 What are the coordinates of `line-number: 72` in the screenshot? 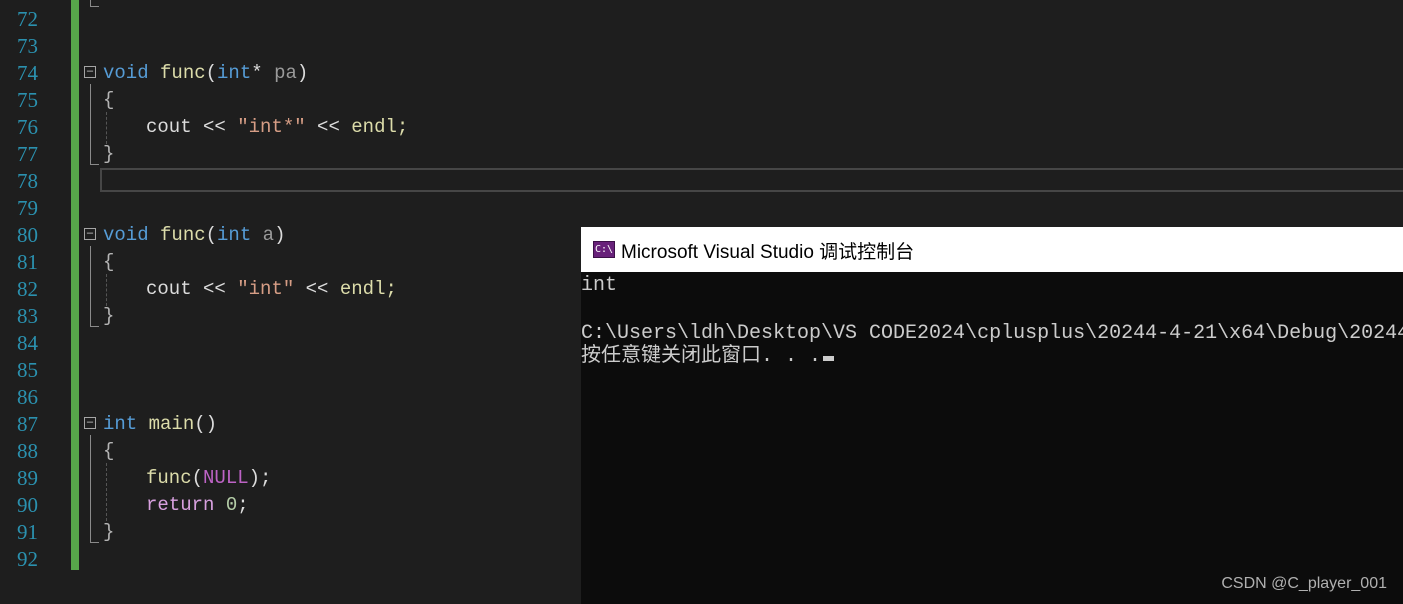 It's located at (27, 19).